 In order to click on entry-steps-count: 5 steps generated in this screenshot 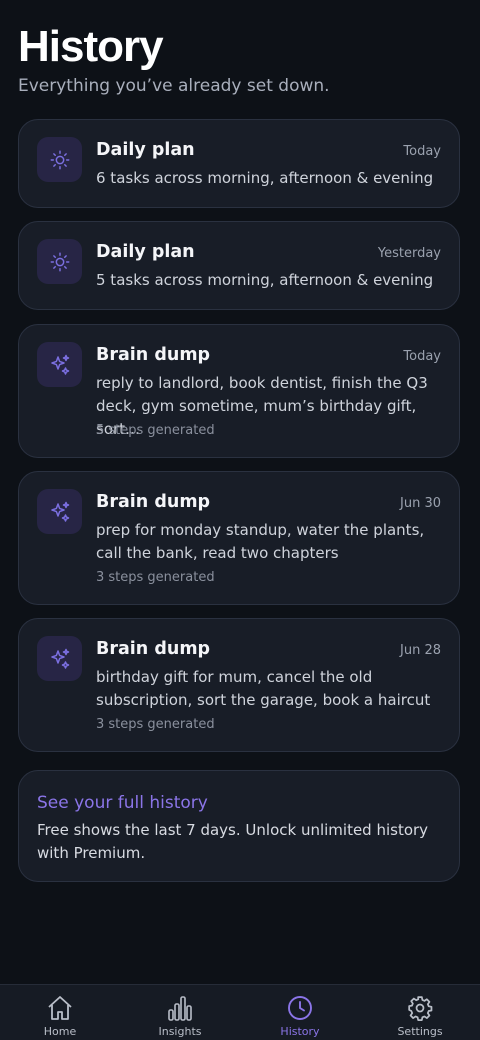, I will do `click(155, 430)`.